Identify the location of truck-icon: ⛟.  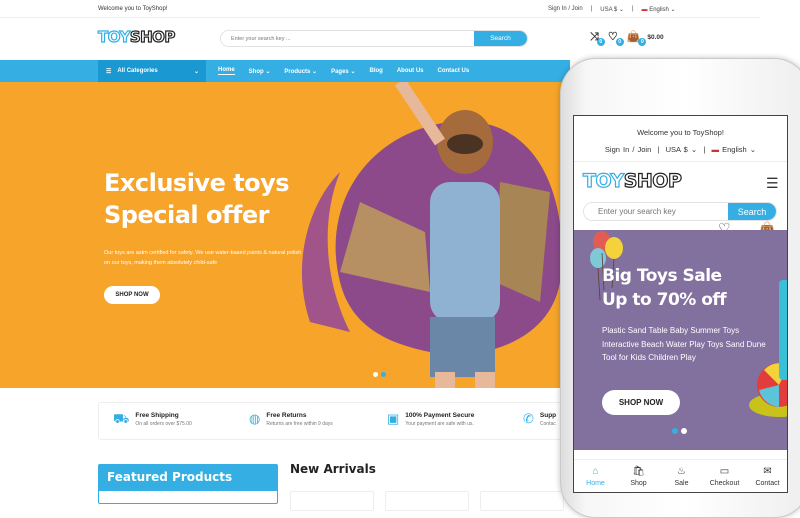
(121, 418).